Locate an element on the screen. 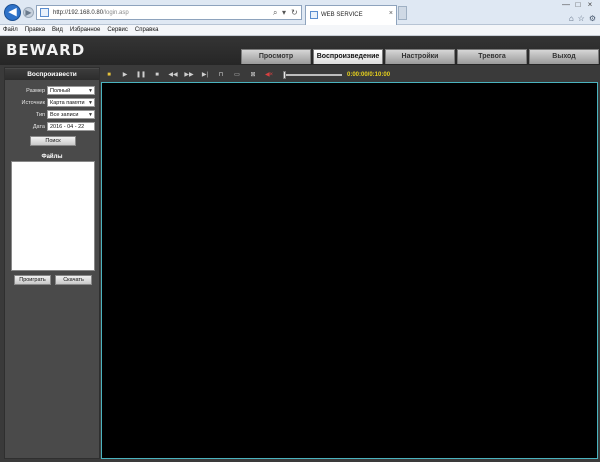 Image resolution: width=600 pixels, height=462 pixels. size-label: Размер is located at coordinates (35, 91).